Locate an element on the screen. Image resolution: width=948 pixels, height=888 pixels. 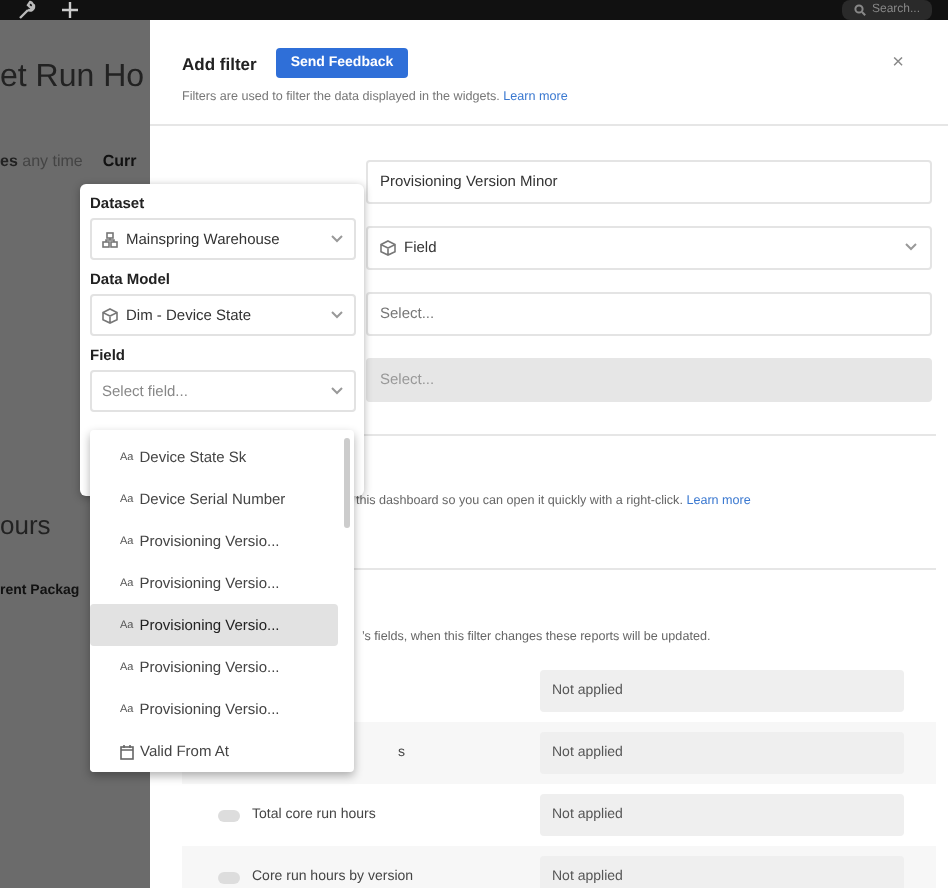
wrench-icon is located at coordinates (26, 10).